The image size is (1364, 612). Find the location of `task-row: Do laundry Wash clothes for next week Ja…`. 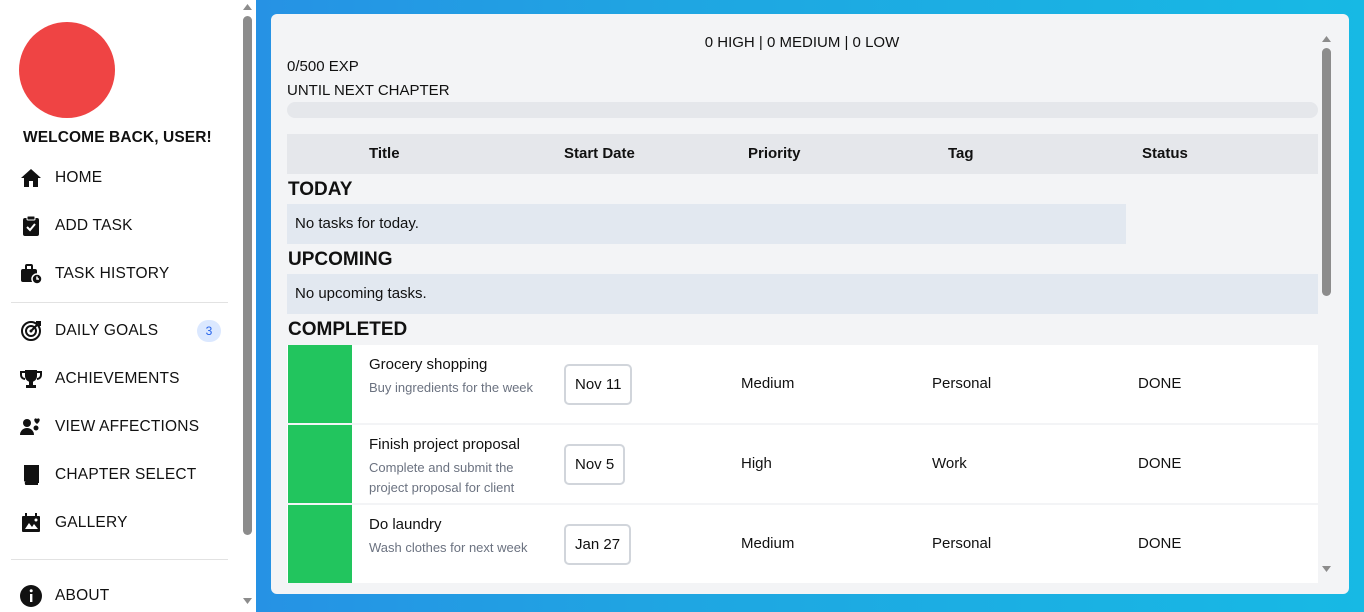

task-row: Do laundry Wash clothes for next week Ja… is located at coordinates (802, 544).